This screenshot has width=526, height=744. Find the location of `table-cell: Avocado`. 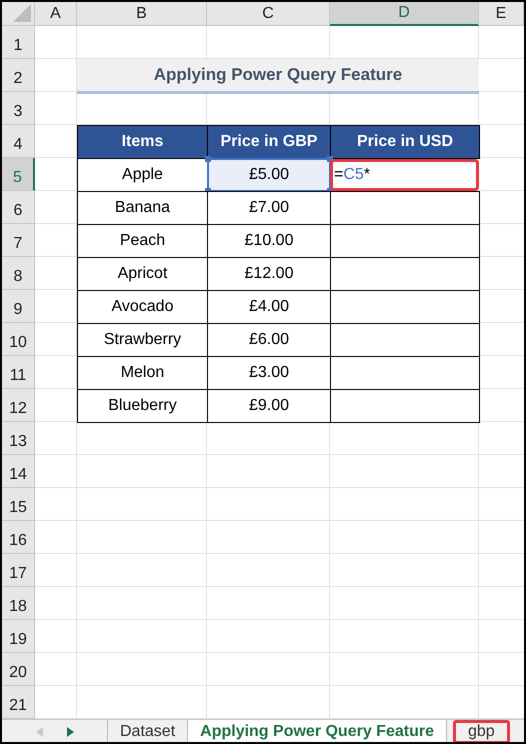

table-cell: Avocado is located at coordinates (142, 307).